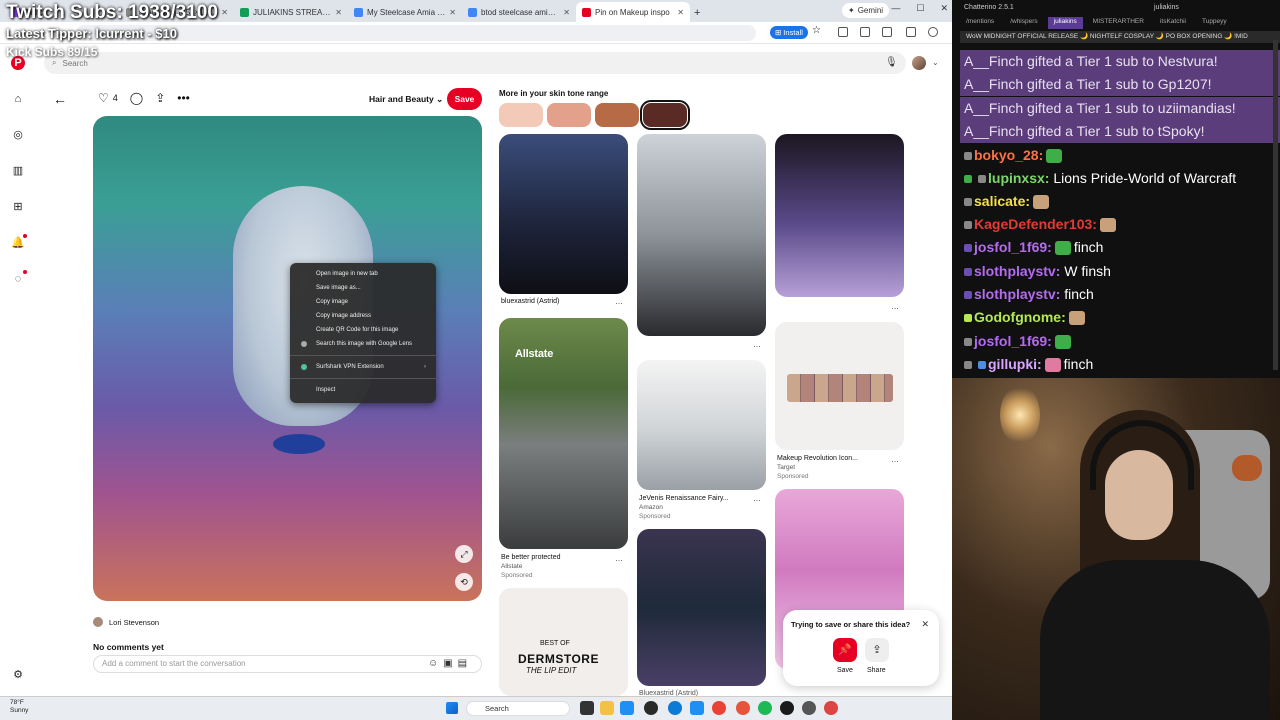  I want to click on feed-pin-title: Be better protected, so click(531, 557).